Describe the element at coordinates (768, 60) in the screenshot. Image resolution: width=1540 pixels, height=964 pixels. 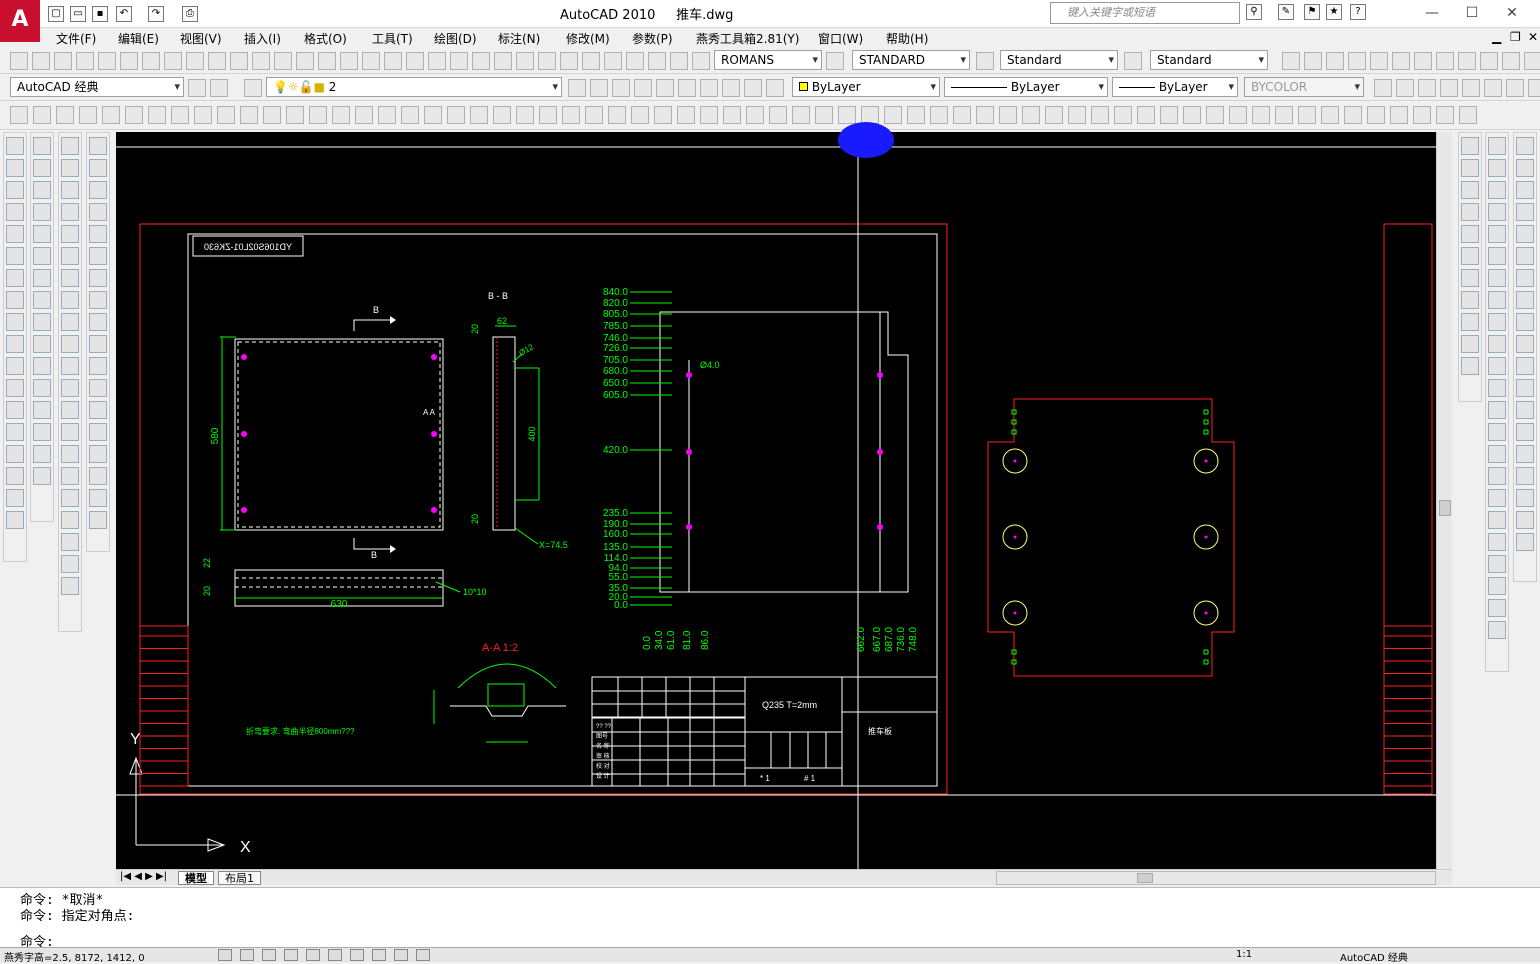
I see `text-style-select: ROMANS` at that location.